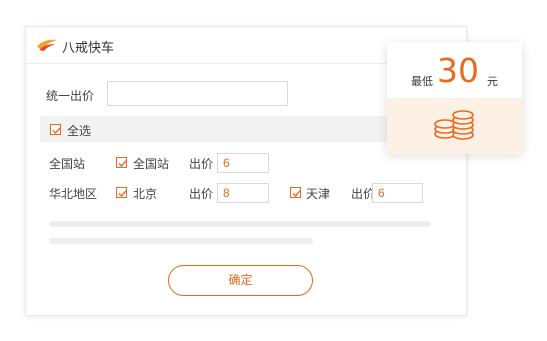 The height and width of the screenshot is (341, 547). Describe the element at coordinates (397, 193) in the screenshot. I see `bid-input-tianjin` at that location.